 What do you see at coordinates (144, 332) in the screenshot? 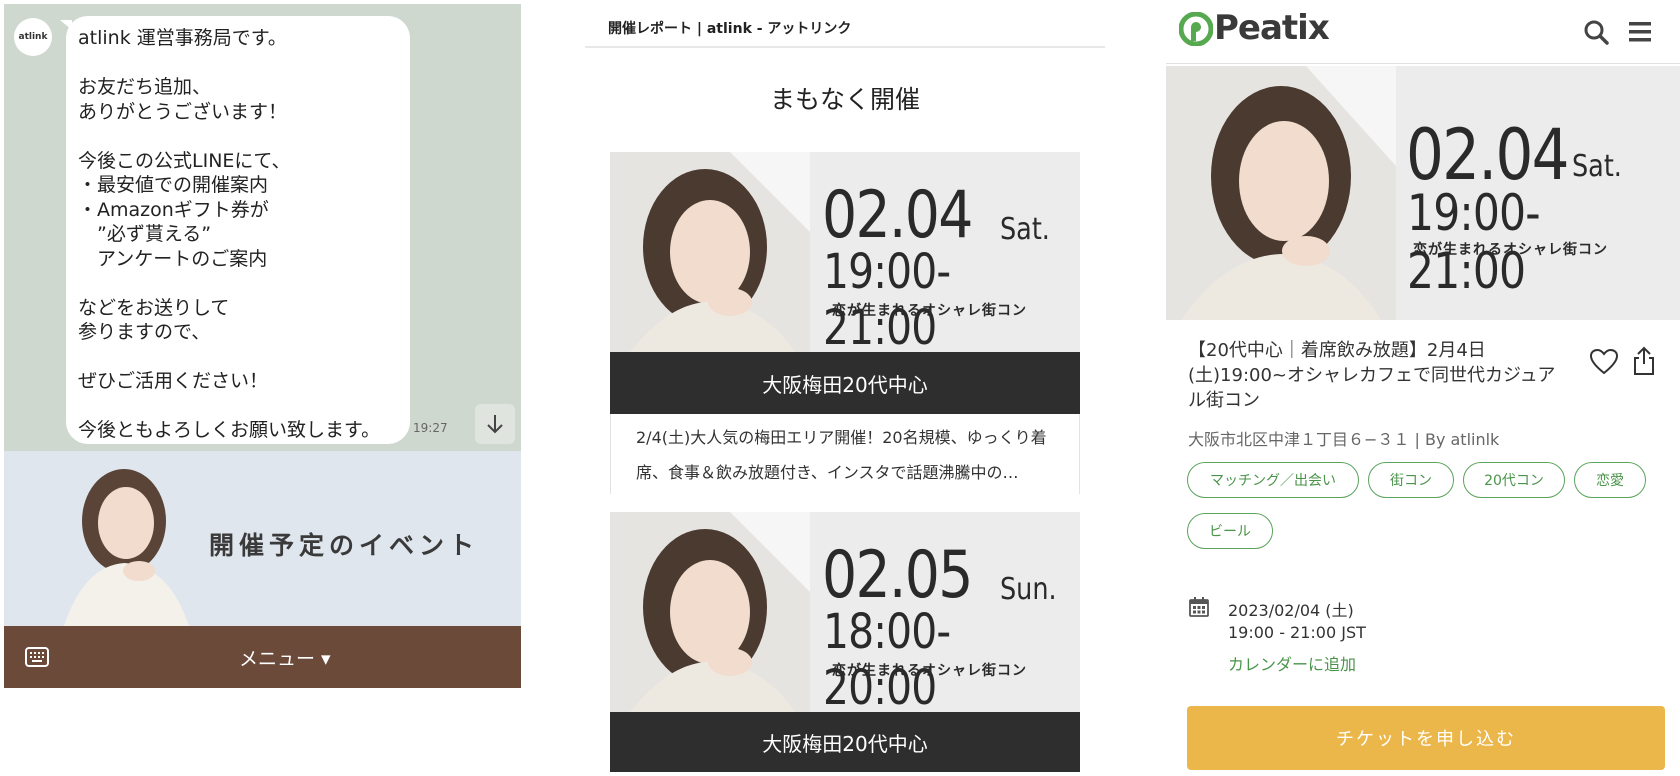
I see `message-line: 参りますので、` at bounding box center [144, 332].